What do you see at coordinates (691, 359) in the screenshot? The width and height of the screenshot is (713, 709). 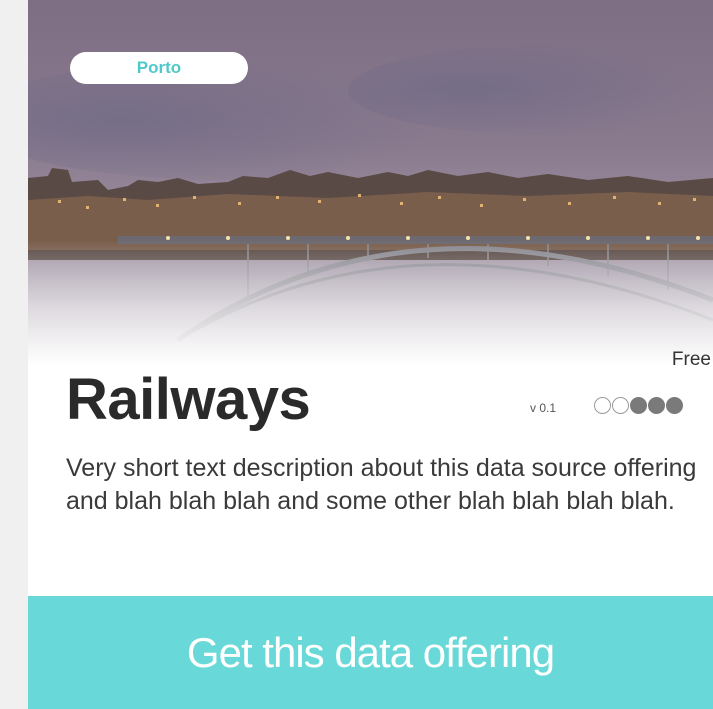 I see `price-label: Free` at bounding box center [691, 359].